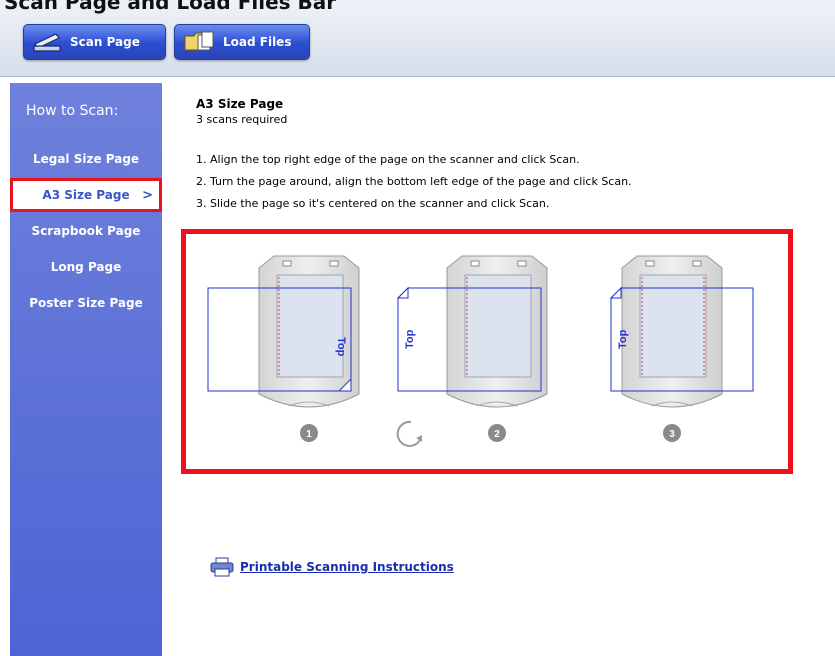  What do you see at coordinates (347, 567) in the screenshot?
I see `printable-instructions-label: Printable Scanning Instructions` at bounding box center [347, 567].